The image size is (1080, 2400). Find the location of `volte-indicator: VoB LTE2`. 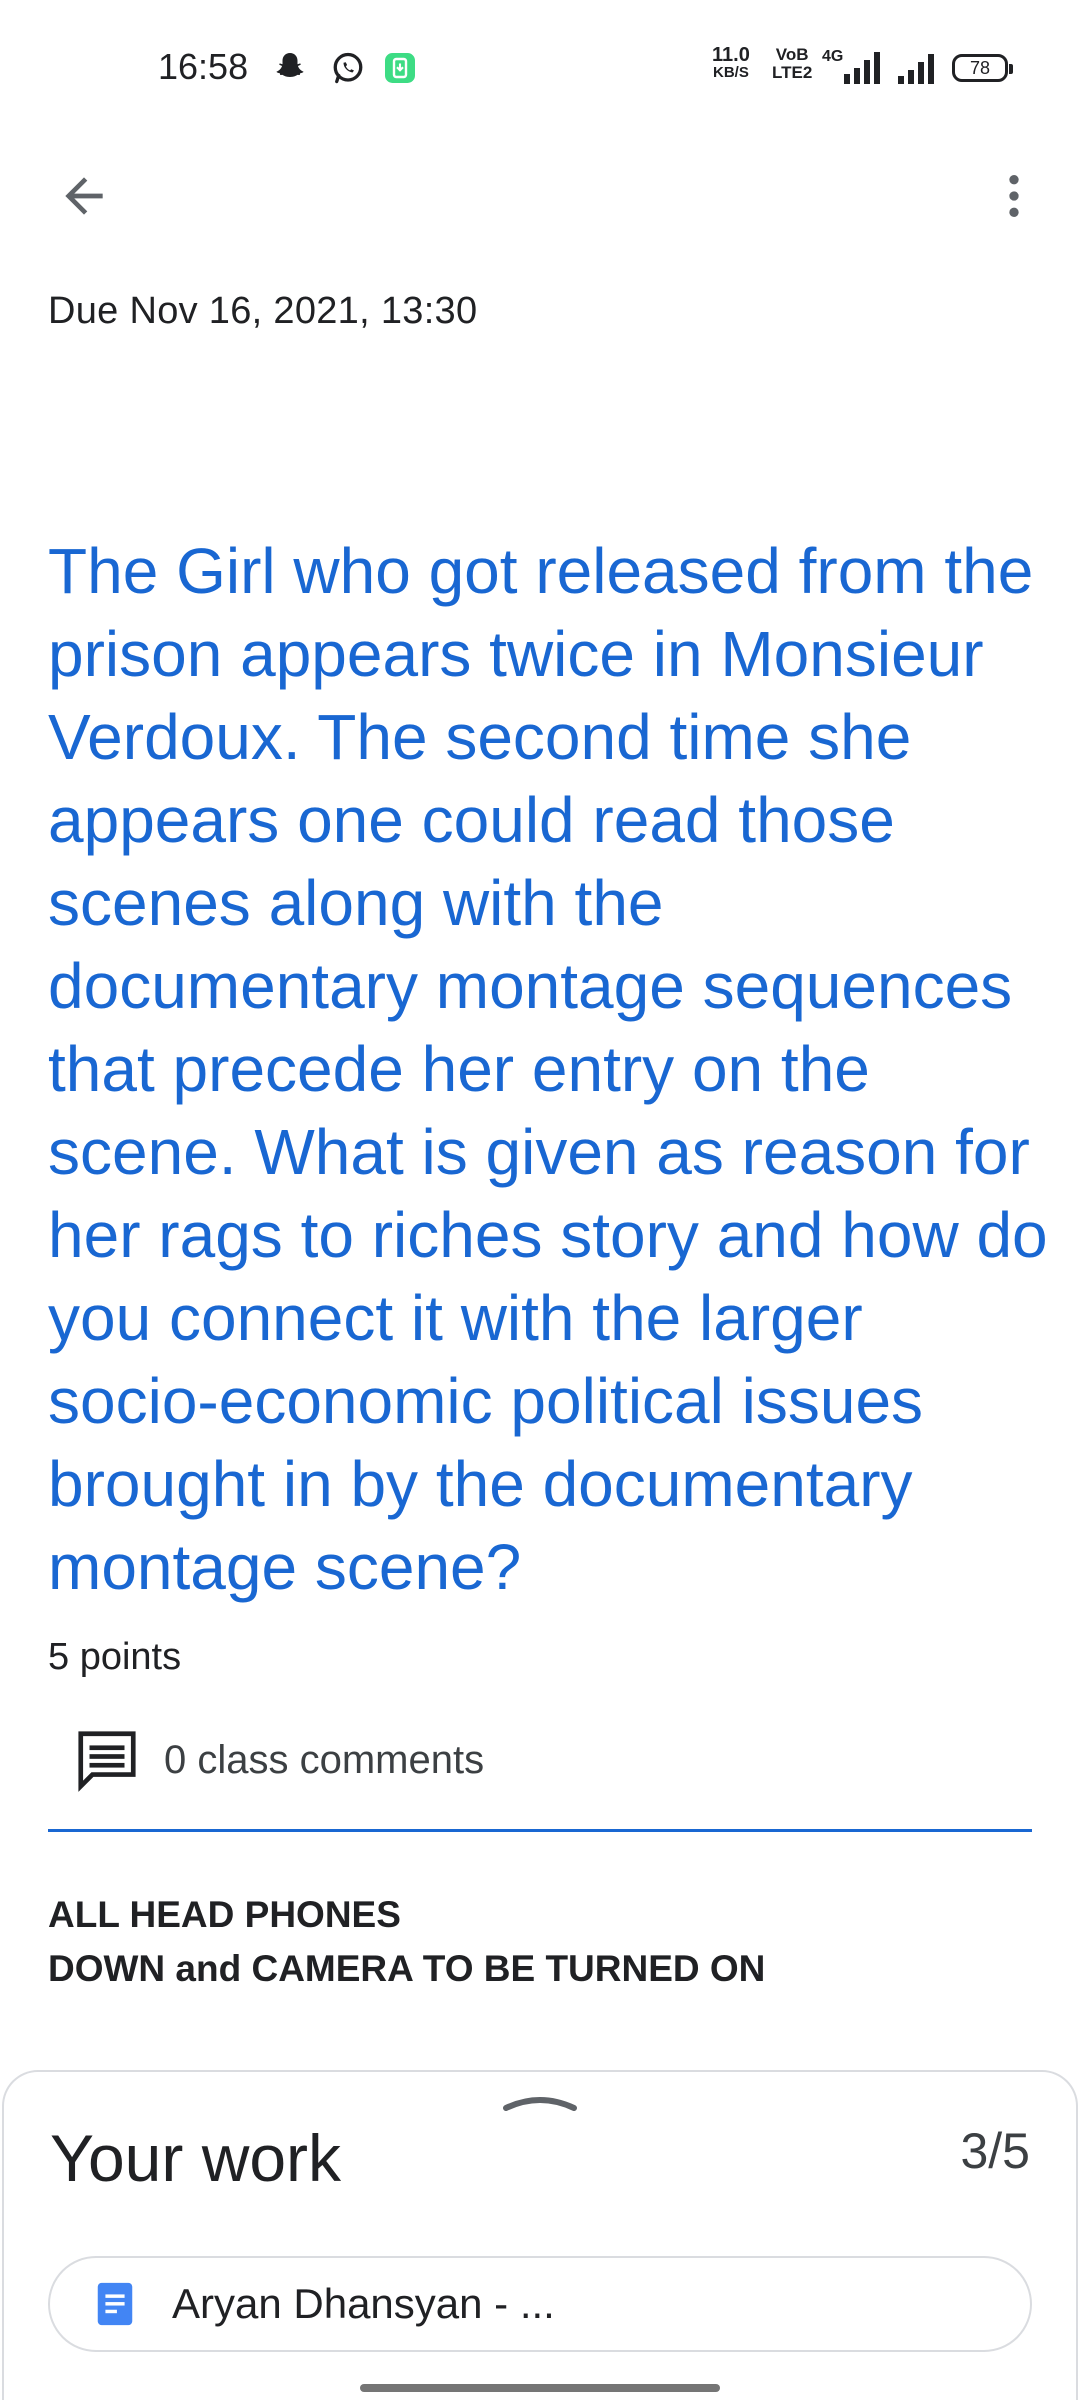

volte-indicator: VoB LTE2 is located at coordinates (792, 64).